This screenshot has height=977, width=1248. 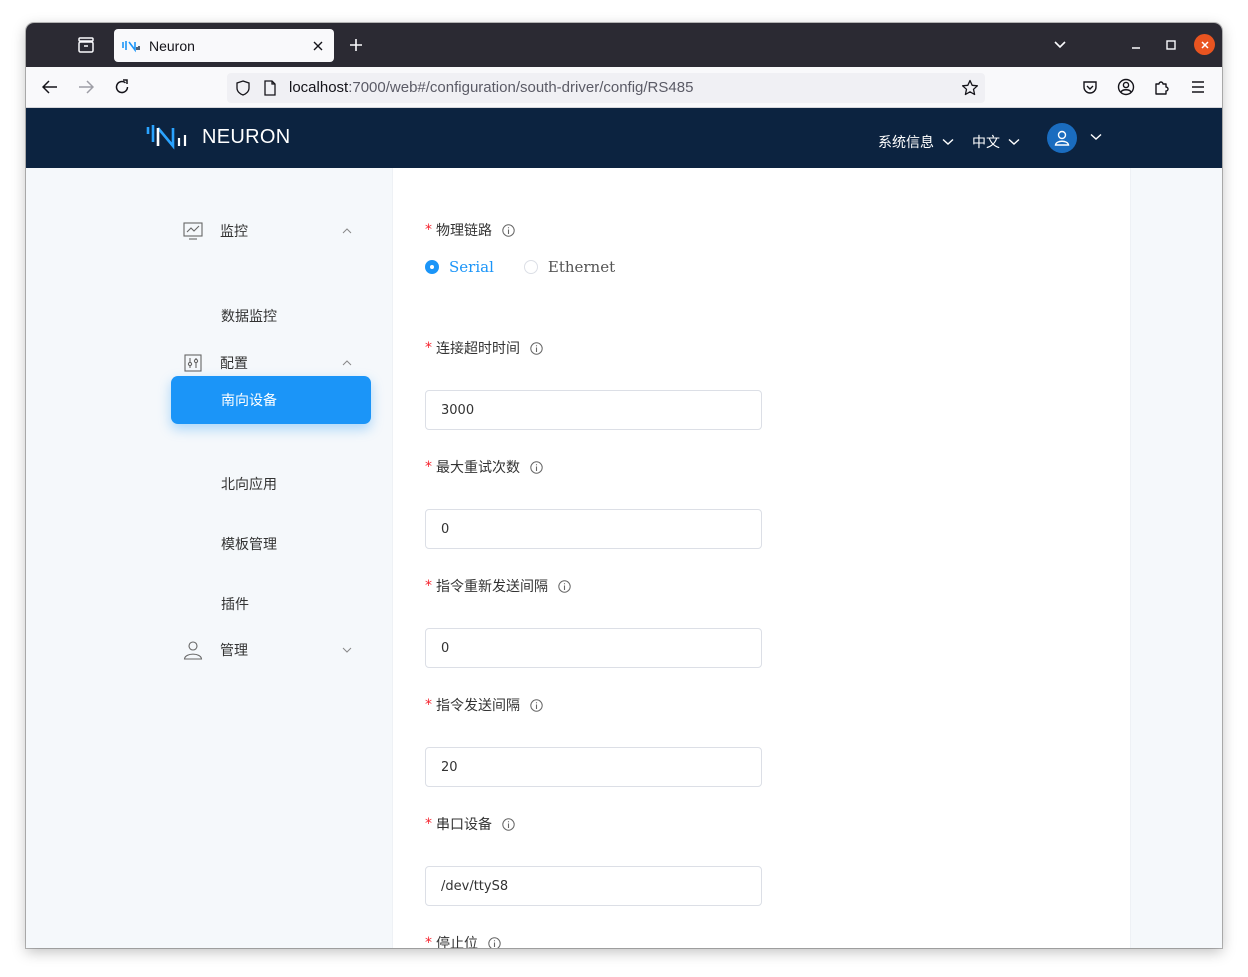 I want to click on maximize-icon, so click(x=1171, y=45).